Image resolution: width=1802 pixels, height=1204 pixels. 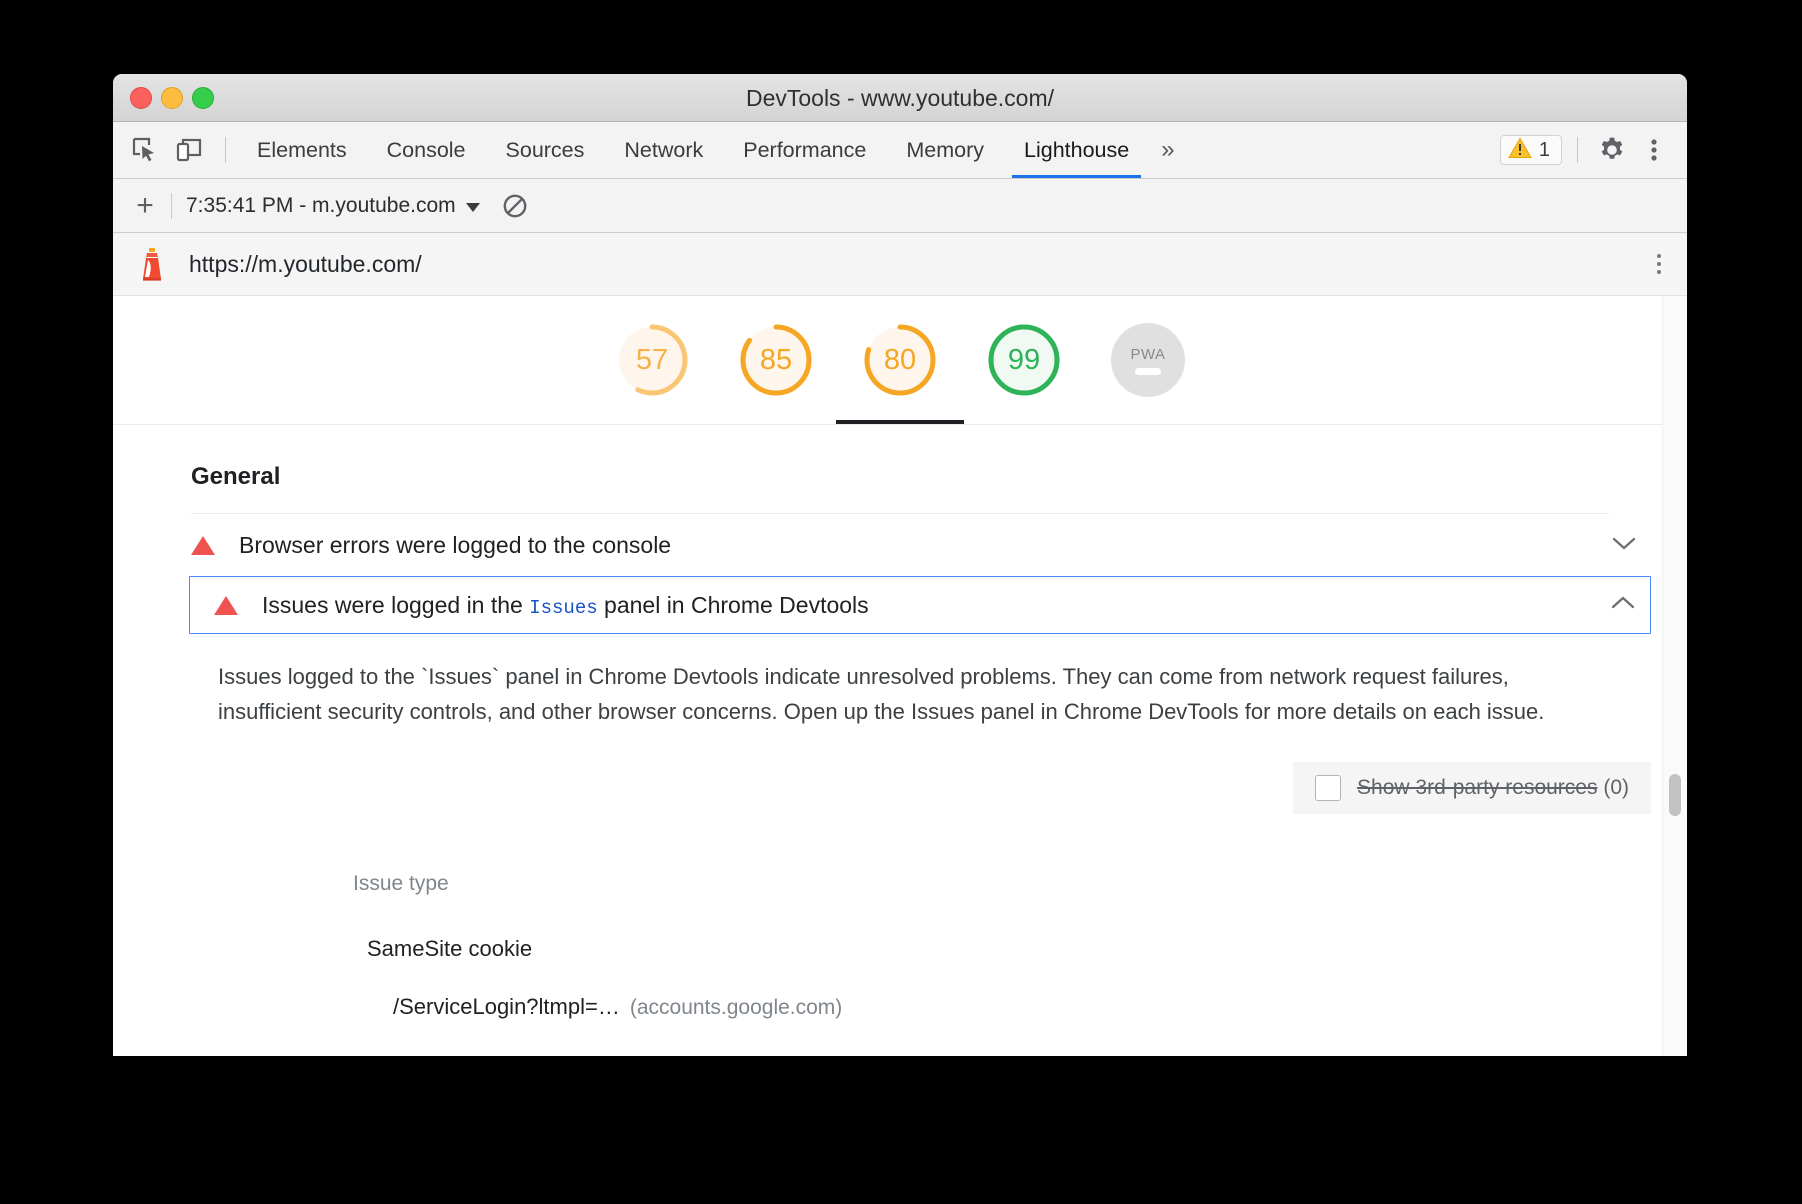 I want to click on warning-badge: 1, so click(x=1530, y=150).